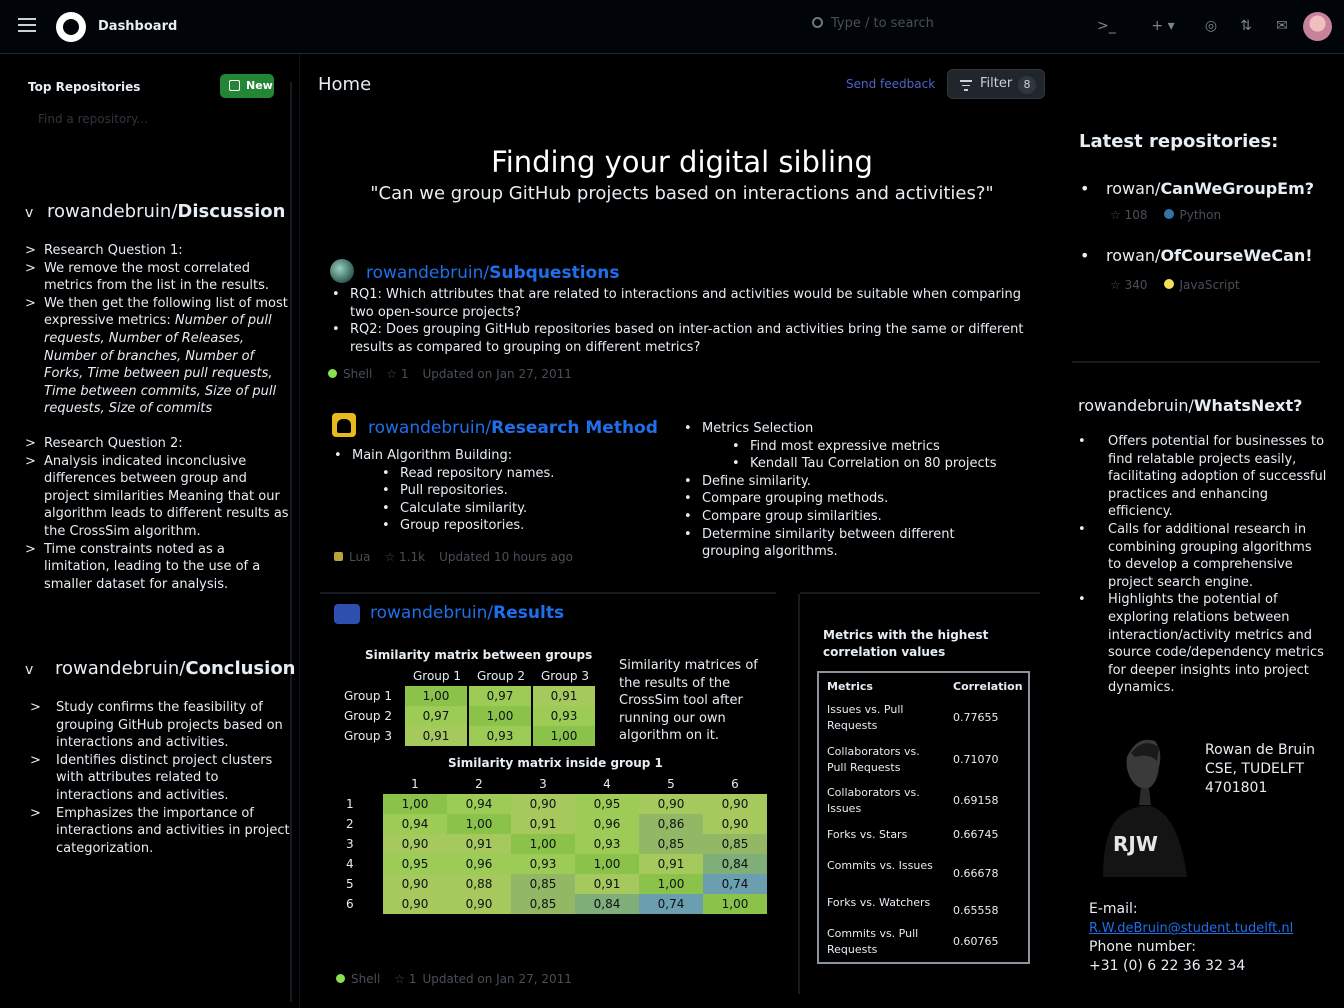 The width and height of the screenshot is (1344, 1008). I want to click on results-avatar, so click(347, 614).